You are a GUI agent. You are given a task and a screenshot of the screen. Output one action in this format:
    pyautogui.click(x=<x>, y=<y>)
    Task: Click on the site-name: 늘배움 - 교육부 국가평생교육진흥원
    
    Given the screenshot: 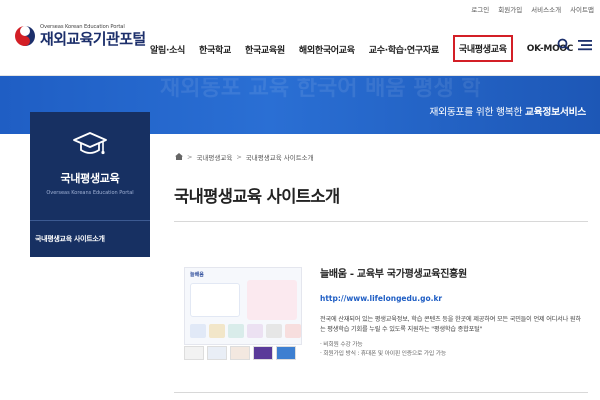 What is the action you would take?
    pyautogui.click(x=393, y=274)
    